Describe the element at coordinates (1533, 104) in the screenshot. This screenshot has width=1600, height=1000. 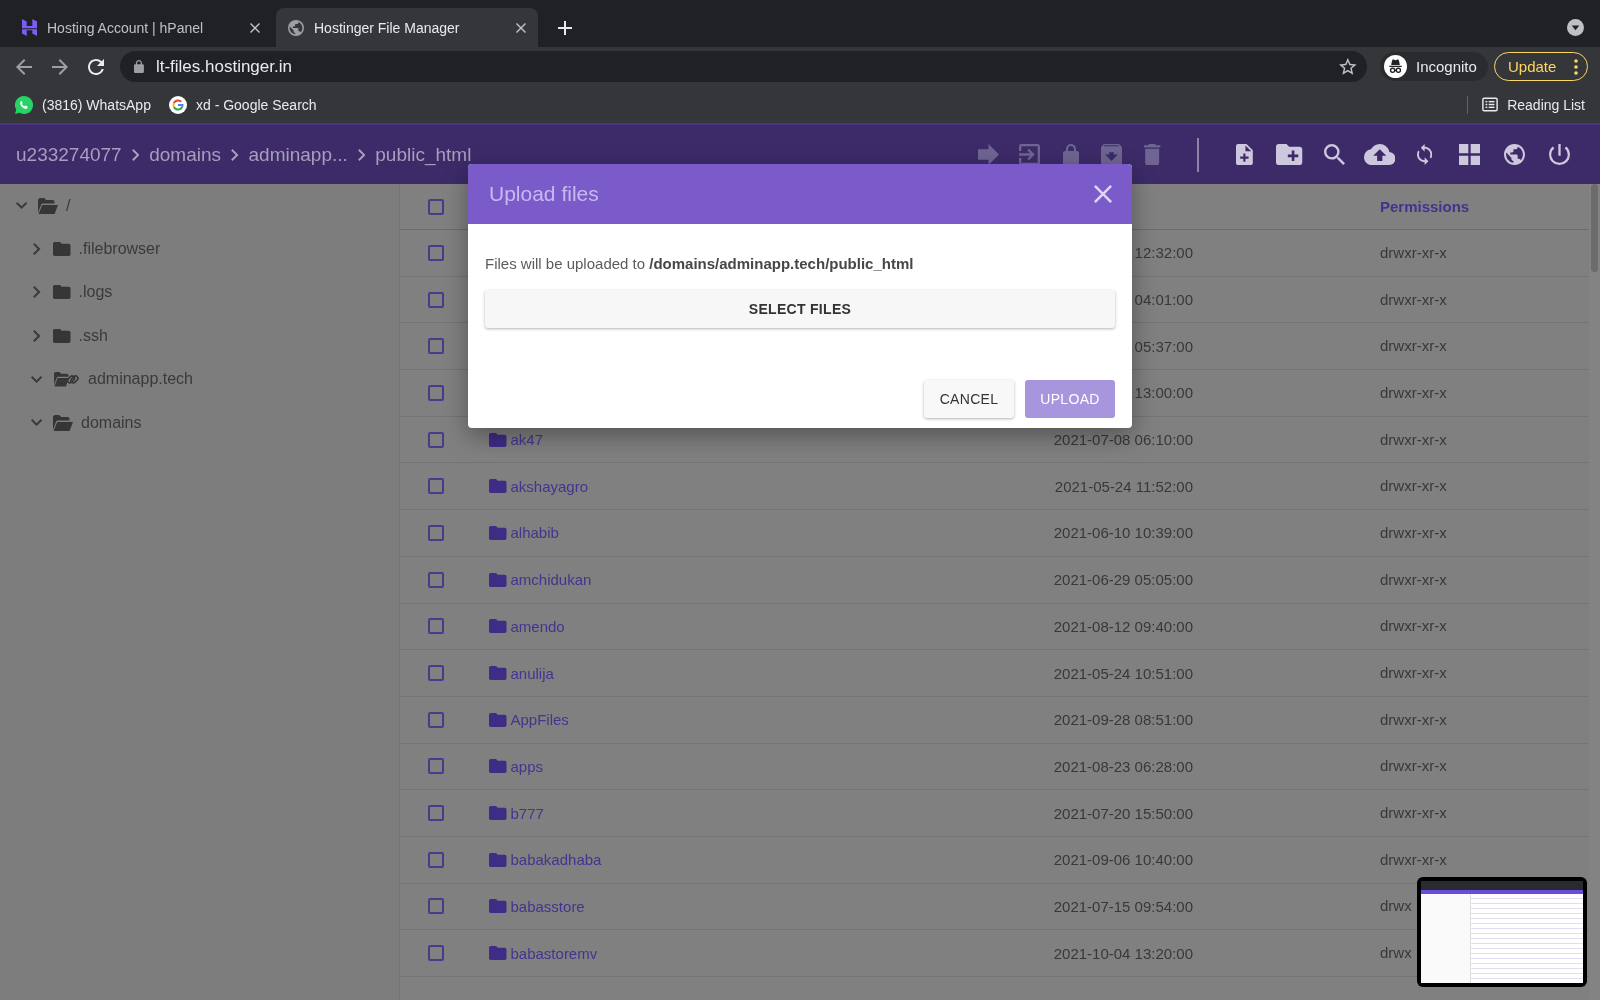
I see `reading-list-button: Reading List` at that location.